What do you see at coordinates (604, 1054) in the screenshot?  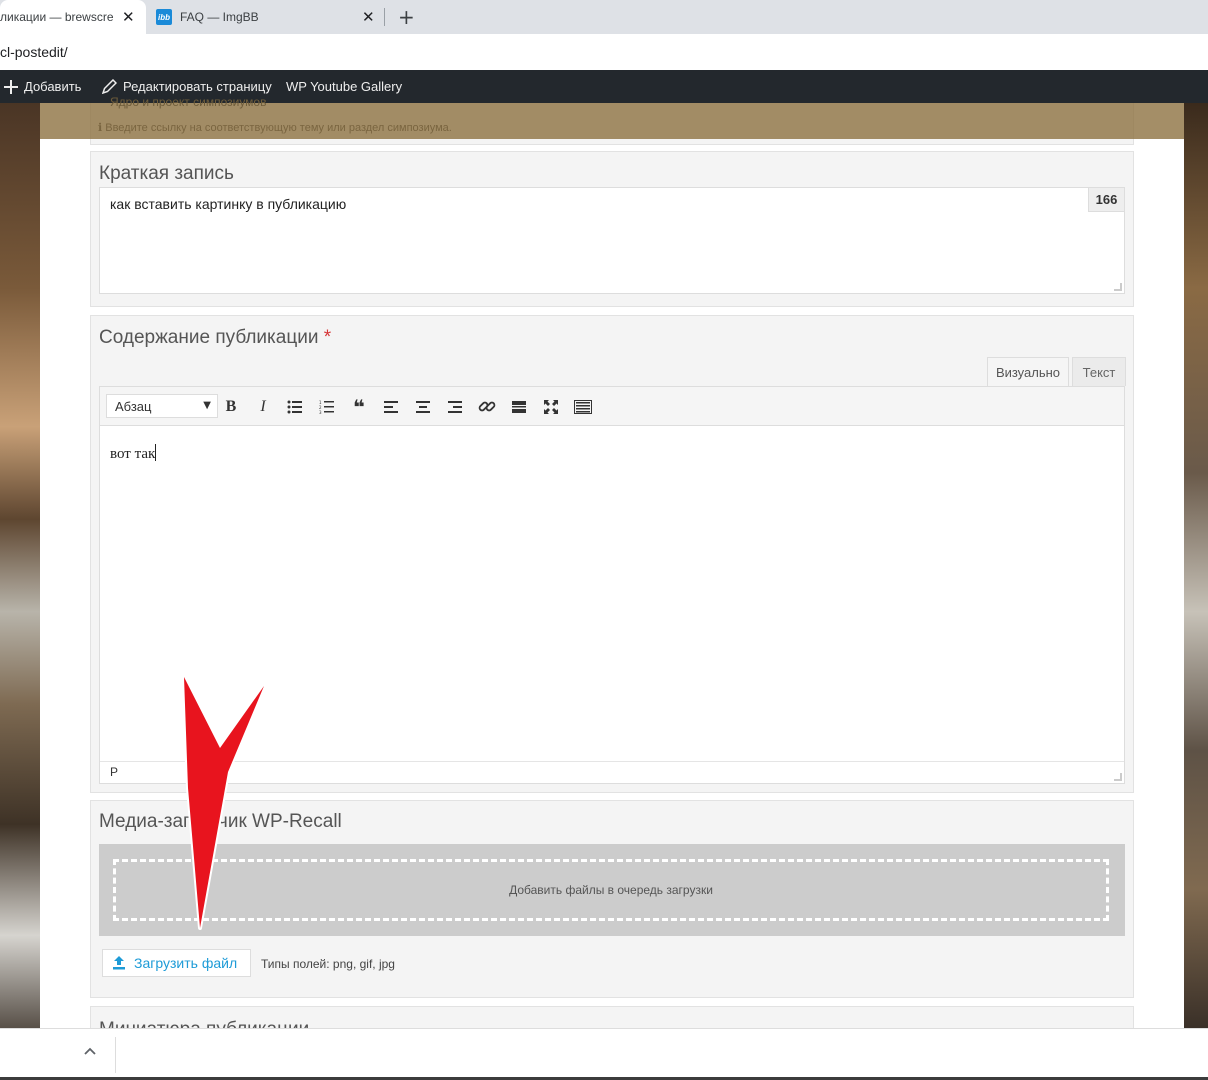 I see `download-bar` at bounding box center [604, 1054].